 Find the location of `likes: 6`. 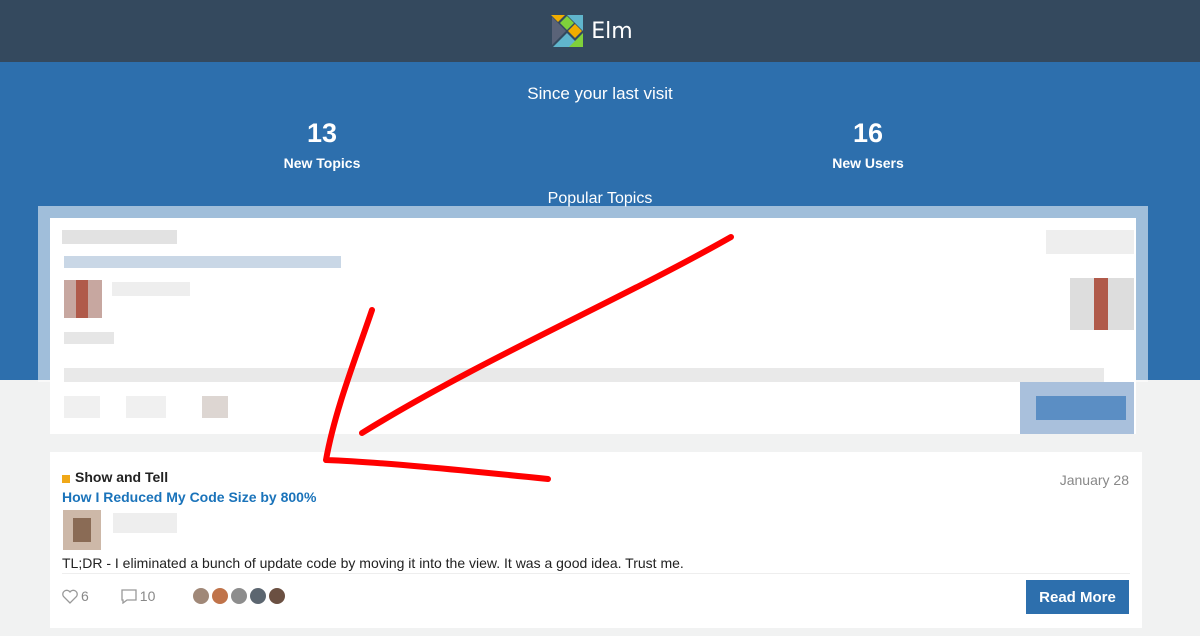

likes: 6 is located at coordinates (75, 596).